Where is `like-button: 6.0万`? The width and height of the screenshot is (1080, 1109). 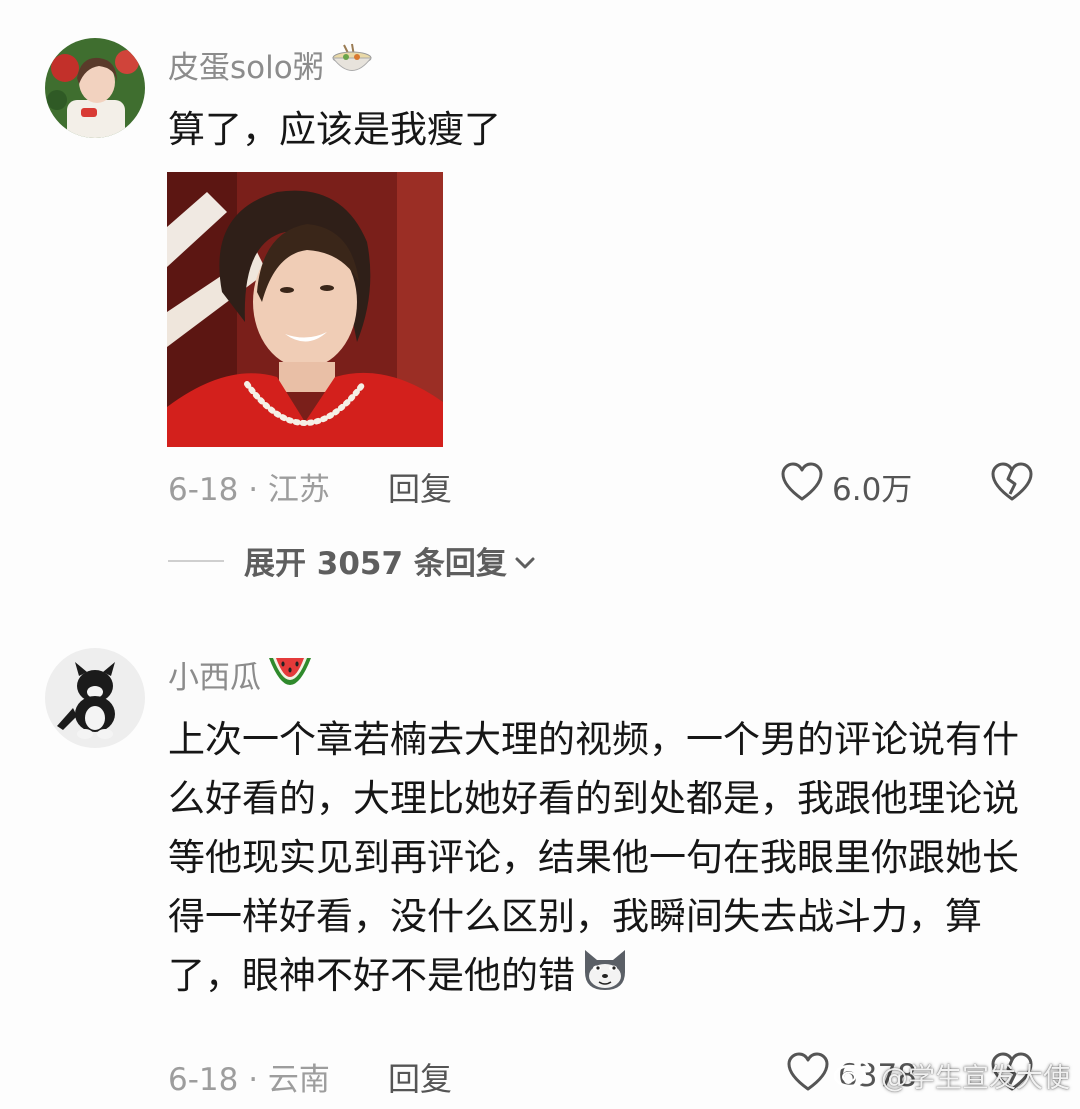 like-button: 6.0万 is located at coordinates (846, 486).